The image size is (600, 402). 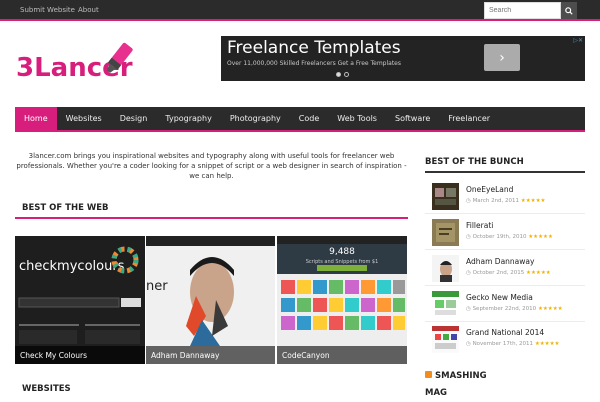 I want to click on search-button, so click(x=569, y=10).